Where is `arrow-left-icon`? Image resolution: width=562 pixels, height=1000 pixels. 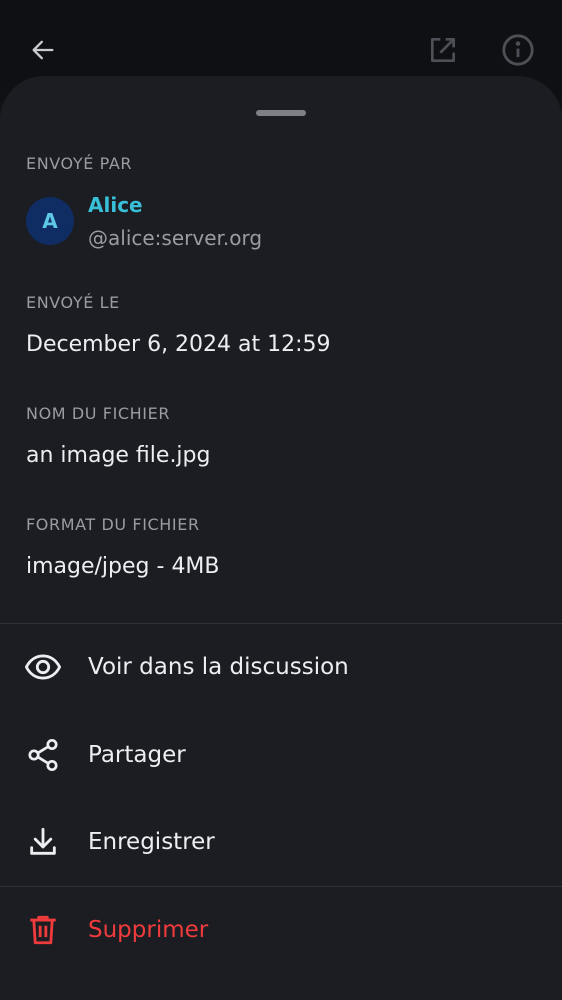 arrow-left-icon is located at coordinates (43, 50).